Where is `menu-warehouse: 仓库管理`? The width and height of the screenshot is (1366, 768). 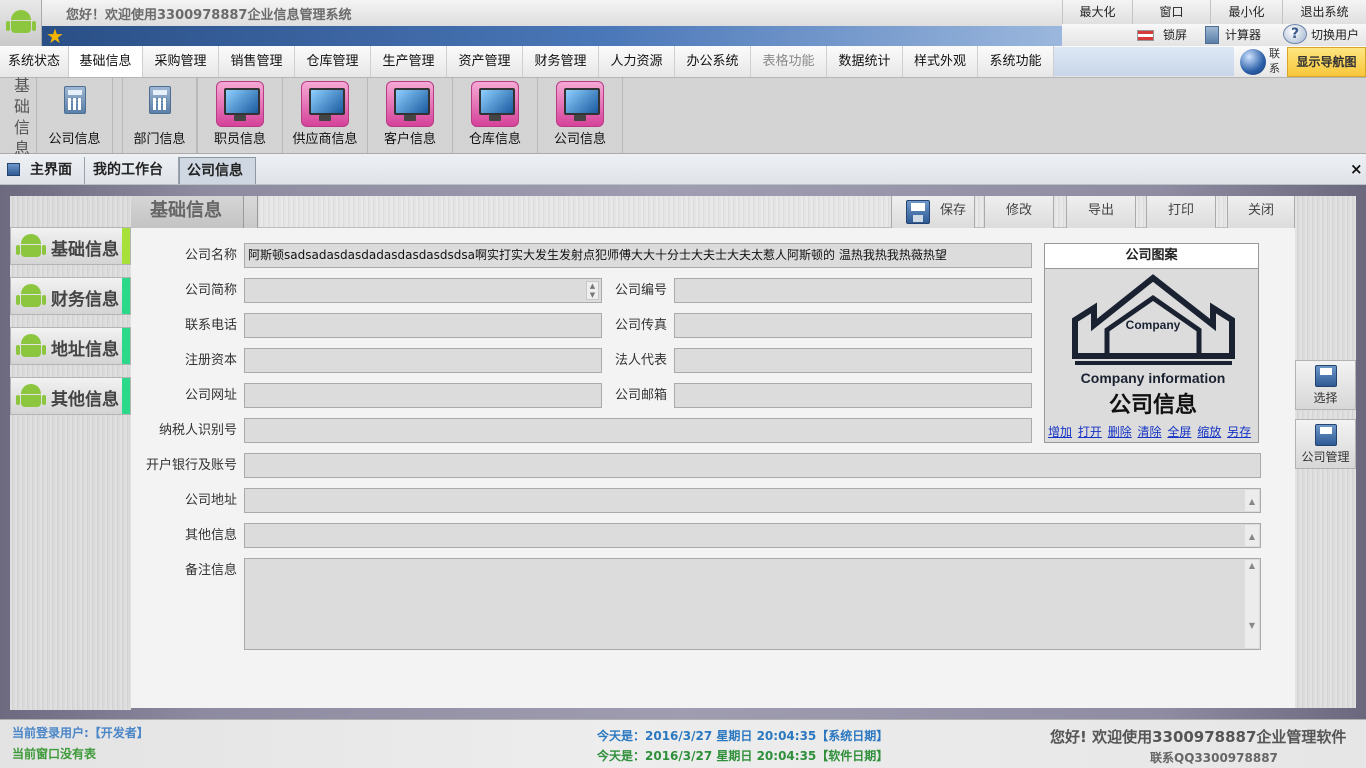
menu-warehouse: 仓库管理 is located at coordinates (333, 61).